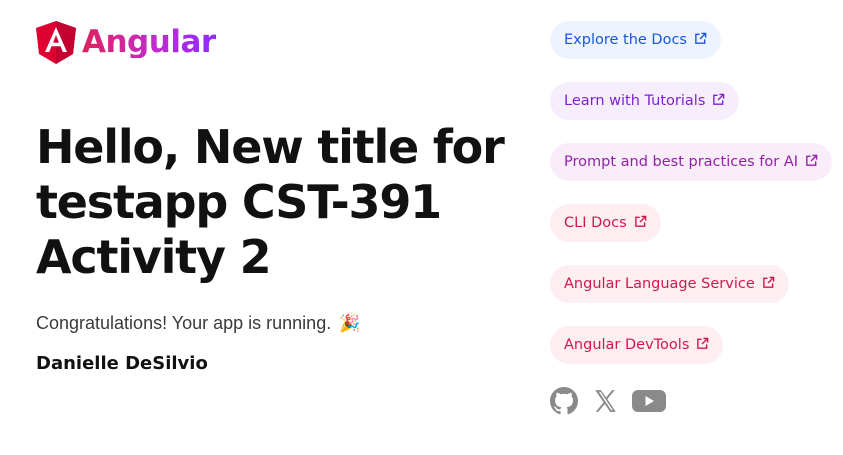  I want to click on ai-best-practices-link: Prompt and best practices for AI, so click(691, 162).